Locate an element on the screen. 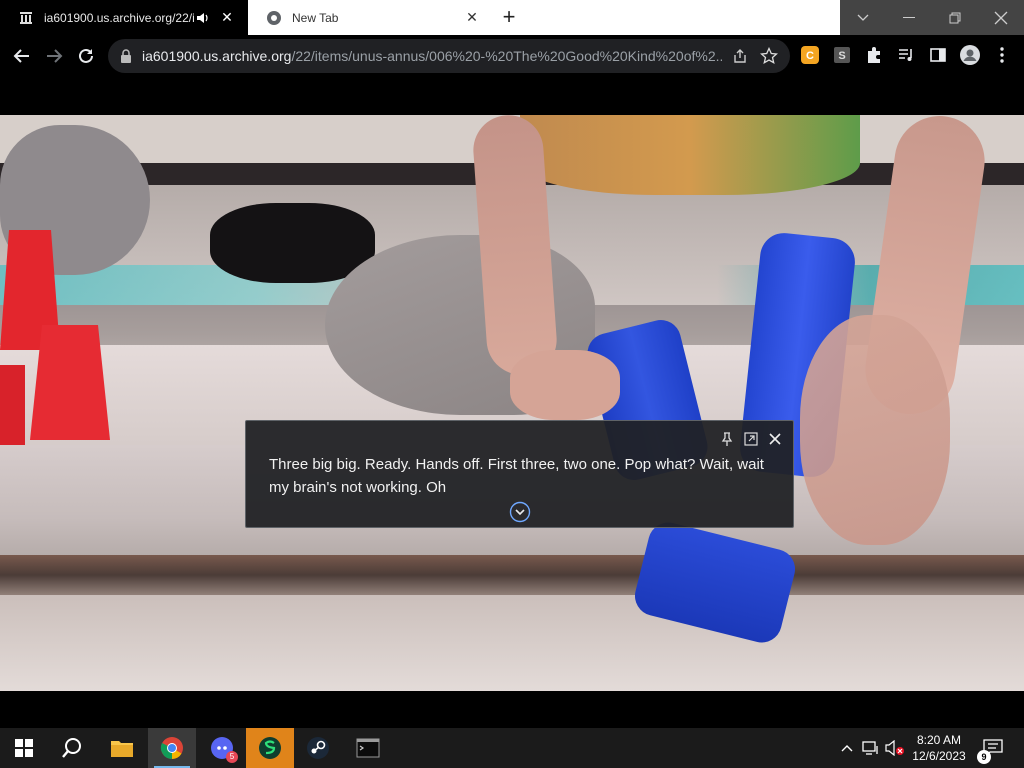 The image size is (1024, 768). chrome-favicon-icon is located at coordinates (274, 18).